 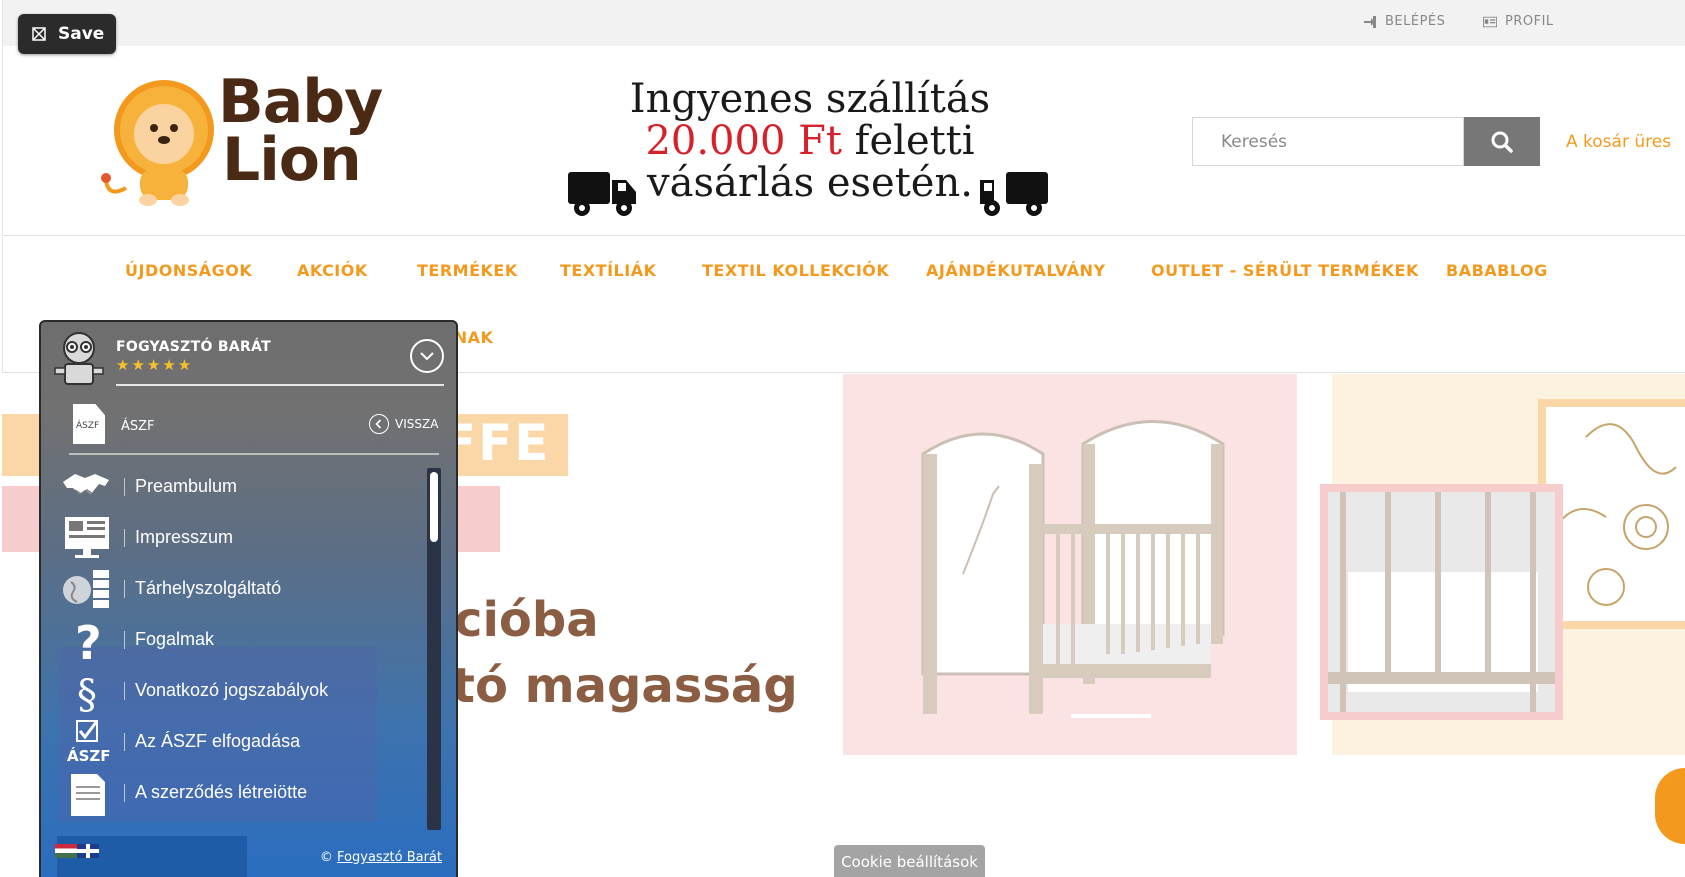 I want to click on list-item: § Vonatkozó jogszabályok, so click(x=241, y=691).